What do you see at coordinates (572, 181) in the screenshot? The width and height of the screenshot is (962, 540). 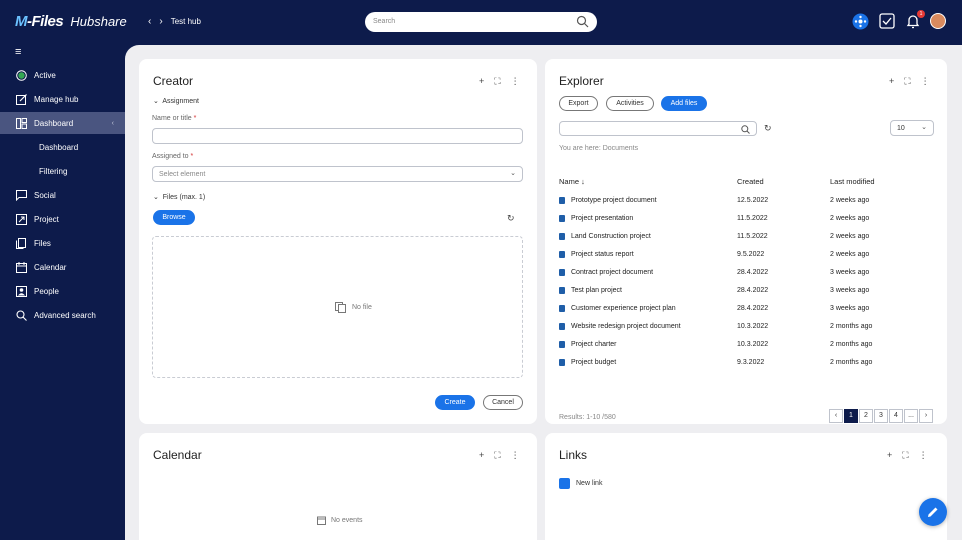 I see `column-header-name: Name ↓` at bounding box center [572, 181].